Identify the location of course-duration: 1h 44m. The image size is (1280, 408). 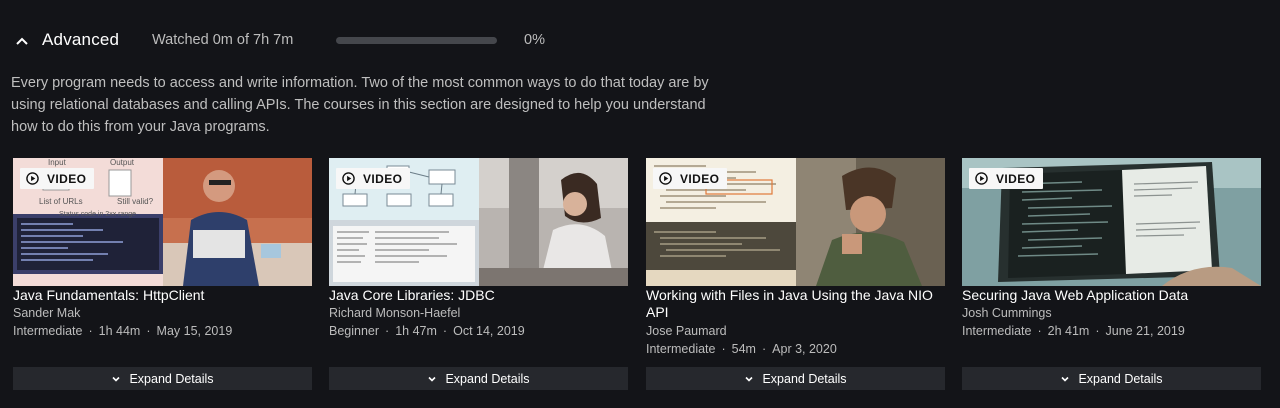
(119, 331).